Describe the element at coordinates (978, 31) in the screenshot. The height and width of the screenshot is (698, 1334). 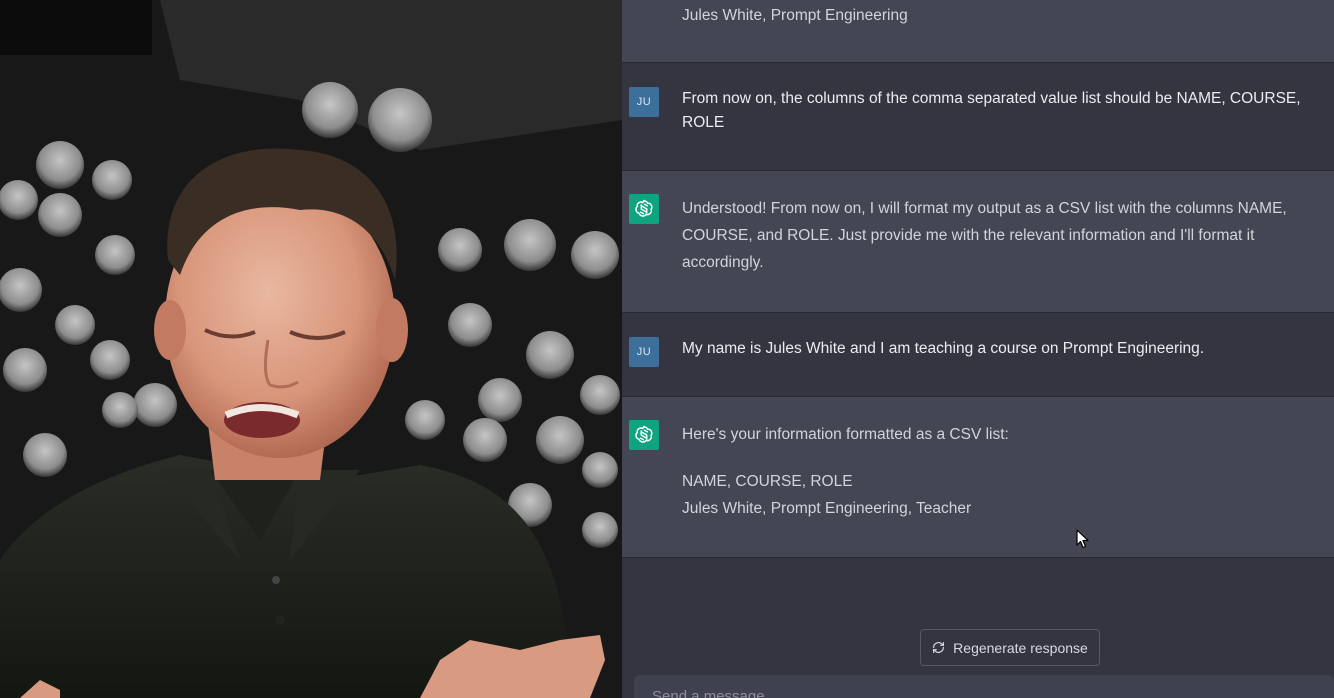
I see `bot-message: Jules White, Prompt Engineering` at that location.